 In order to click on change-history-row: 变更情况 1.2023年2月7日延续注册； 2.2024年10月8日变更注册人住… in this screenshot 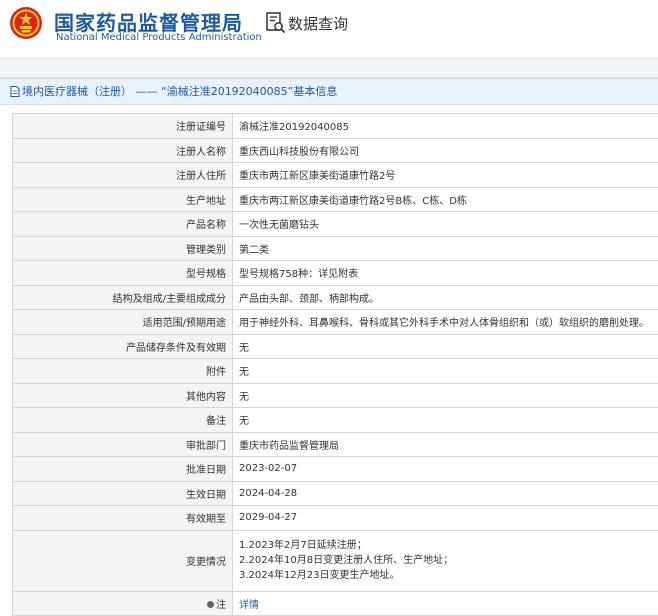, I will do `click(335, 560)`.